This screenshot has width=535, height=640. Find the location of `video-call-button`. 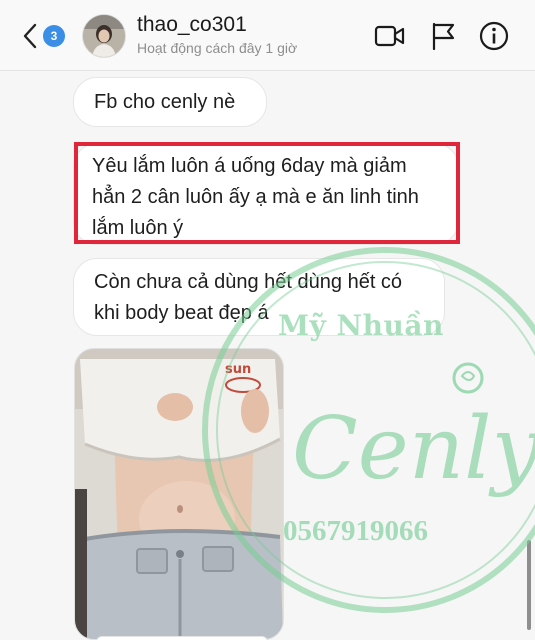

video-call-button is located at coordinates (390, 36).